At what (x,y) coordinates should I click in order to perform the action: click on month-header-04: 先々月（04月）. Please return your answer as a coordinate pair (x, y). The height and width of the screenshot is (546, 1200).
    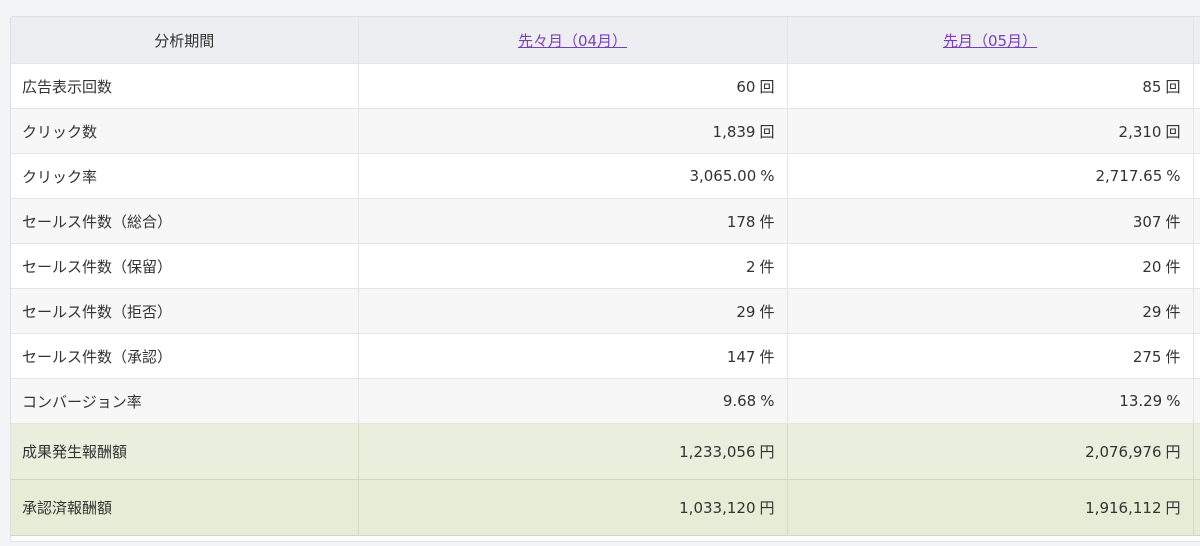
    Looking at the image, I should click on (573, 40).